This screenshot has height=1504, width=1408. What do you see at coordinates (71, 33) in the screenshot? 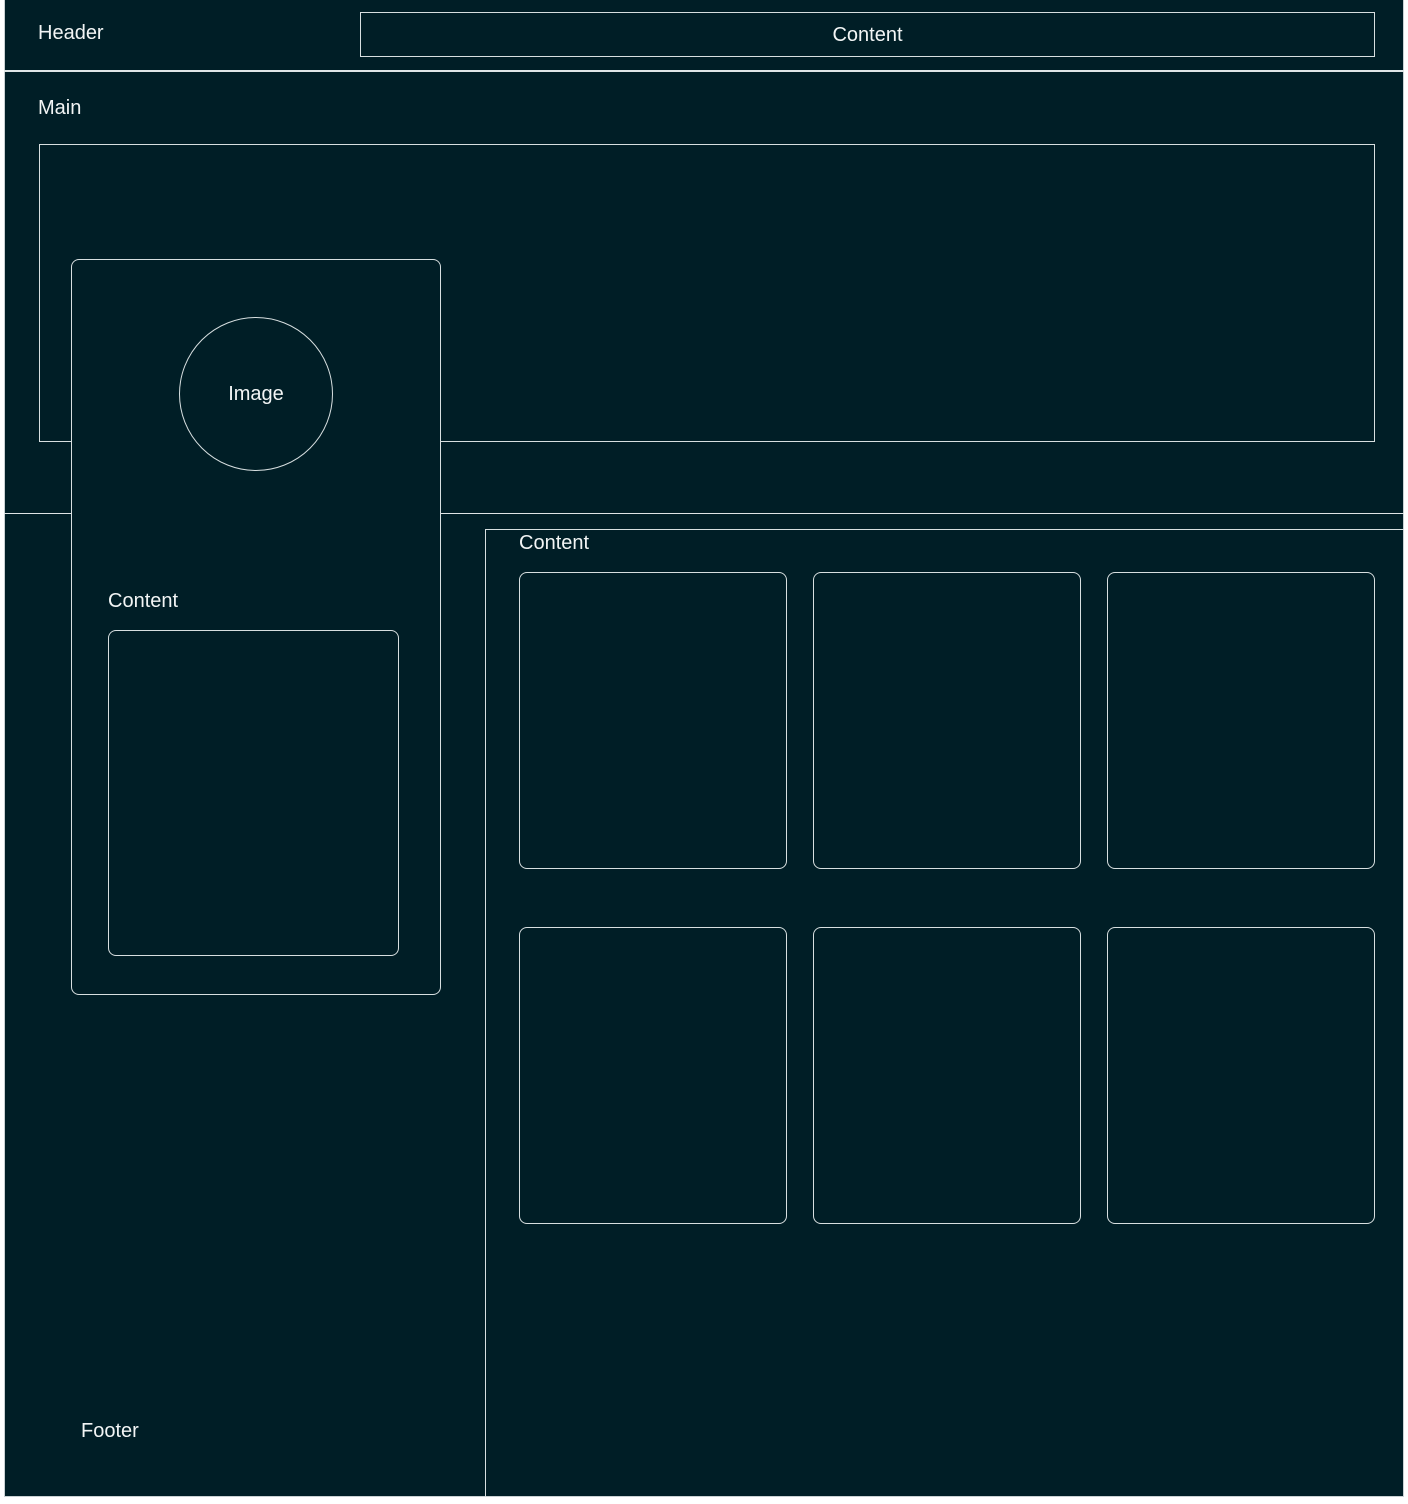
I see `header-label: Header` at bounding box center [71, 33].